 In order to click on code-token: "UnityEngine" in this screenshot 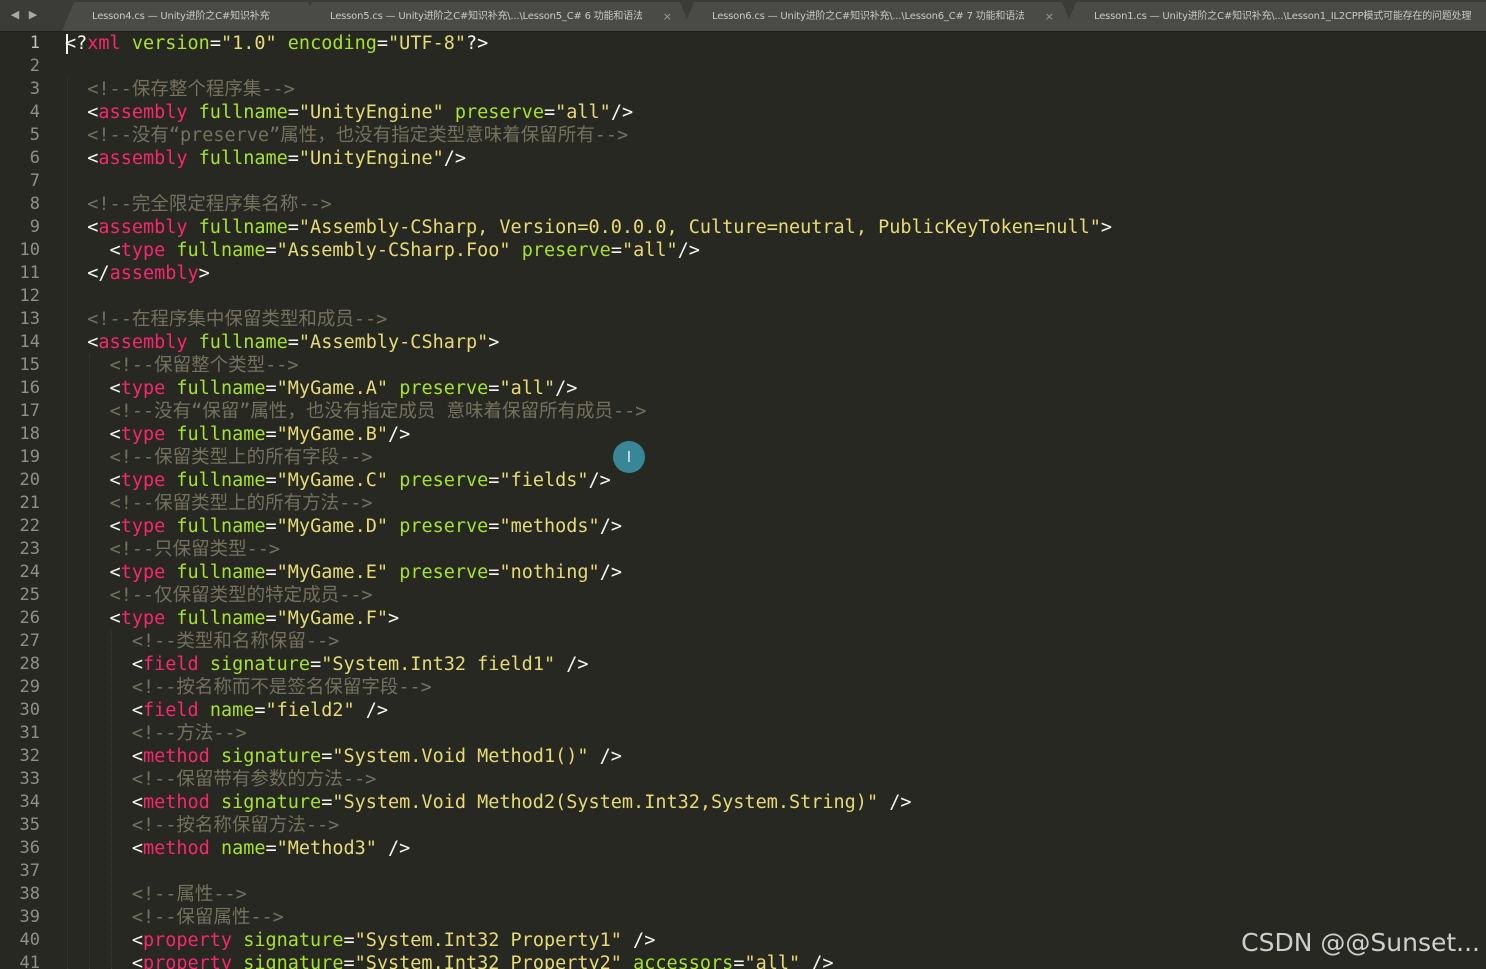, I will do `click(371, 112)`.